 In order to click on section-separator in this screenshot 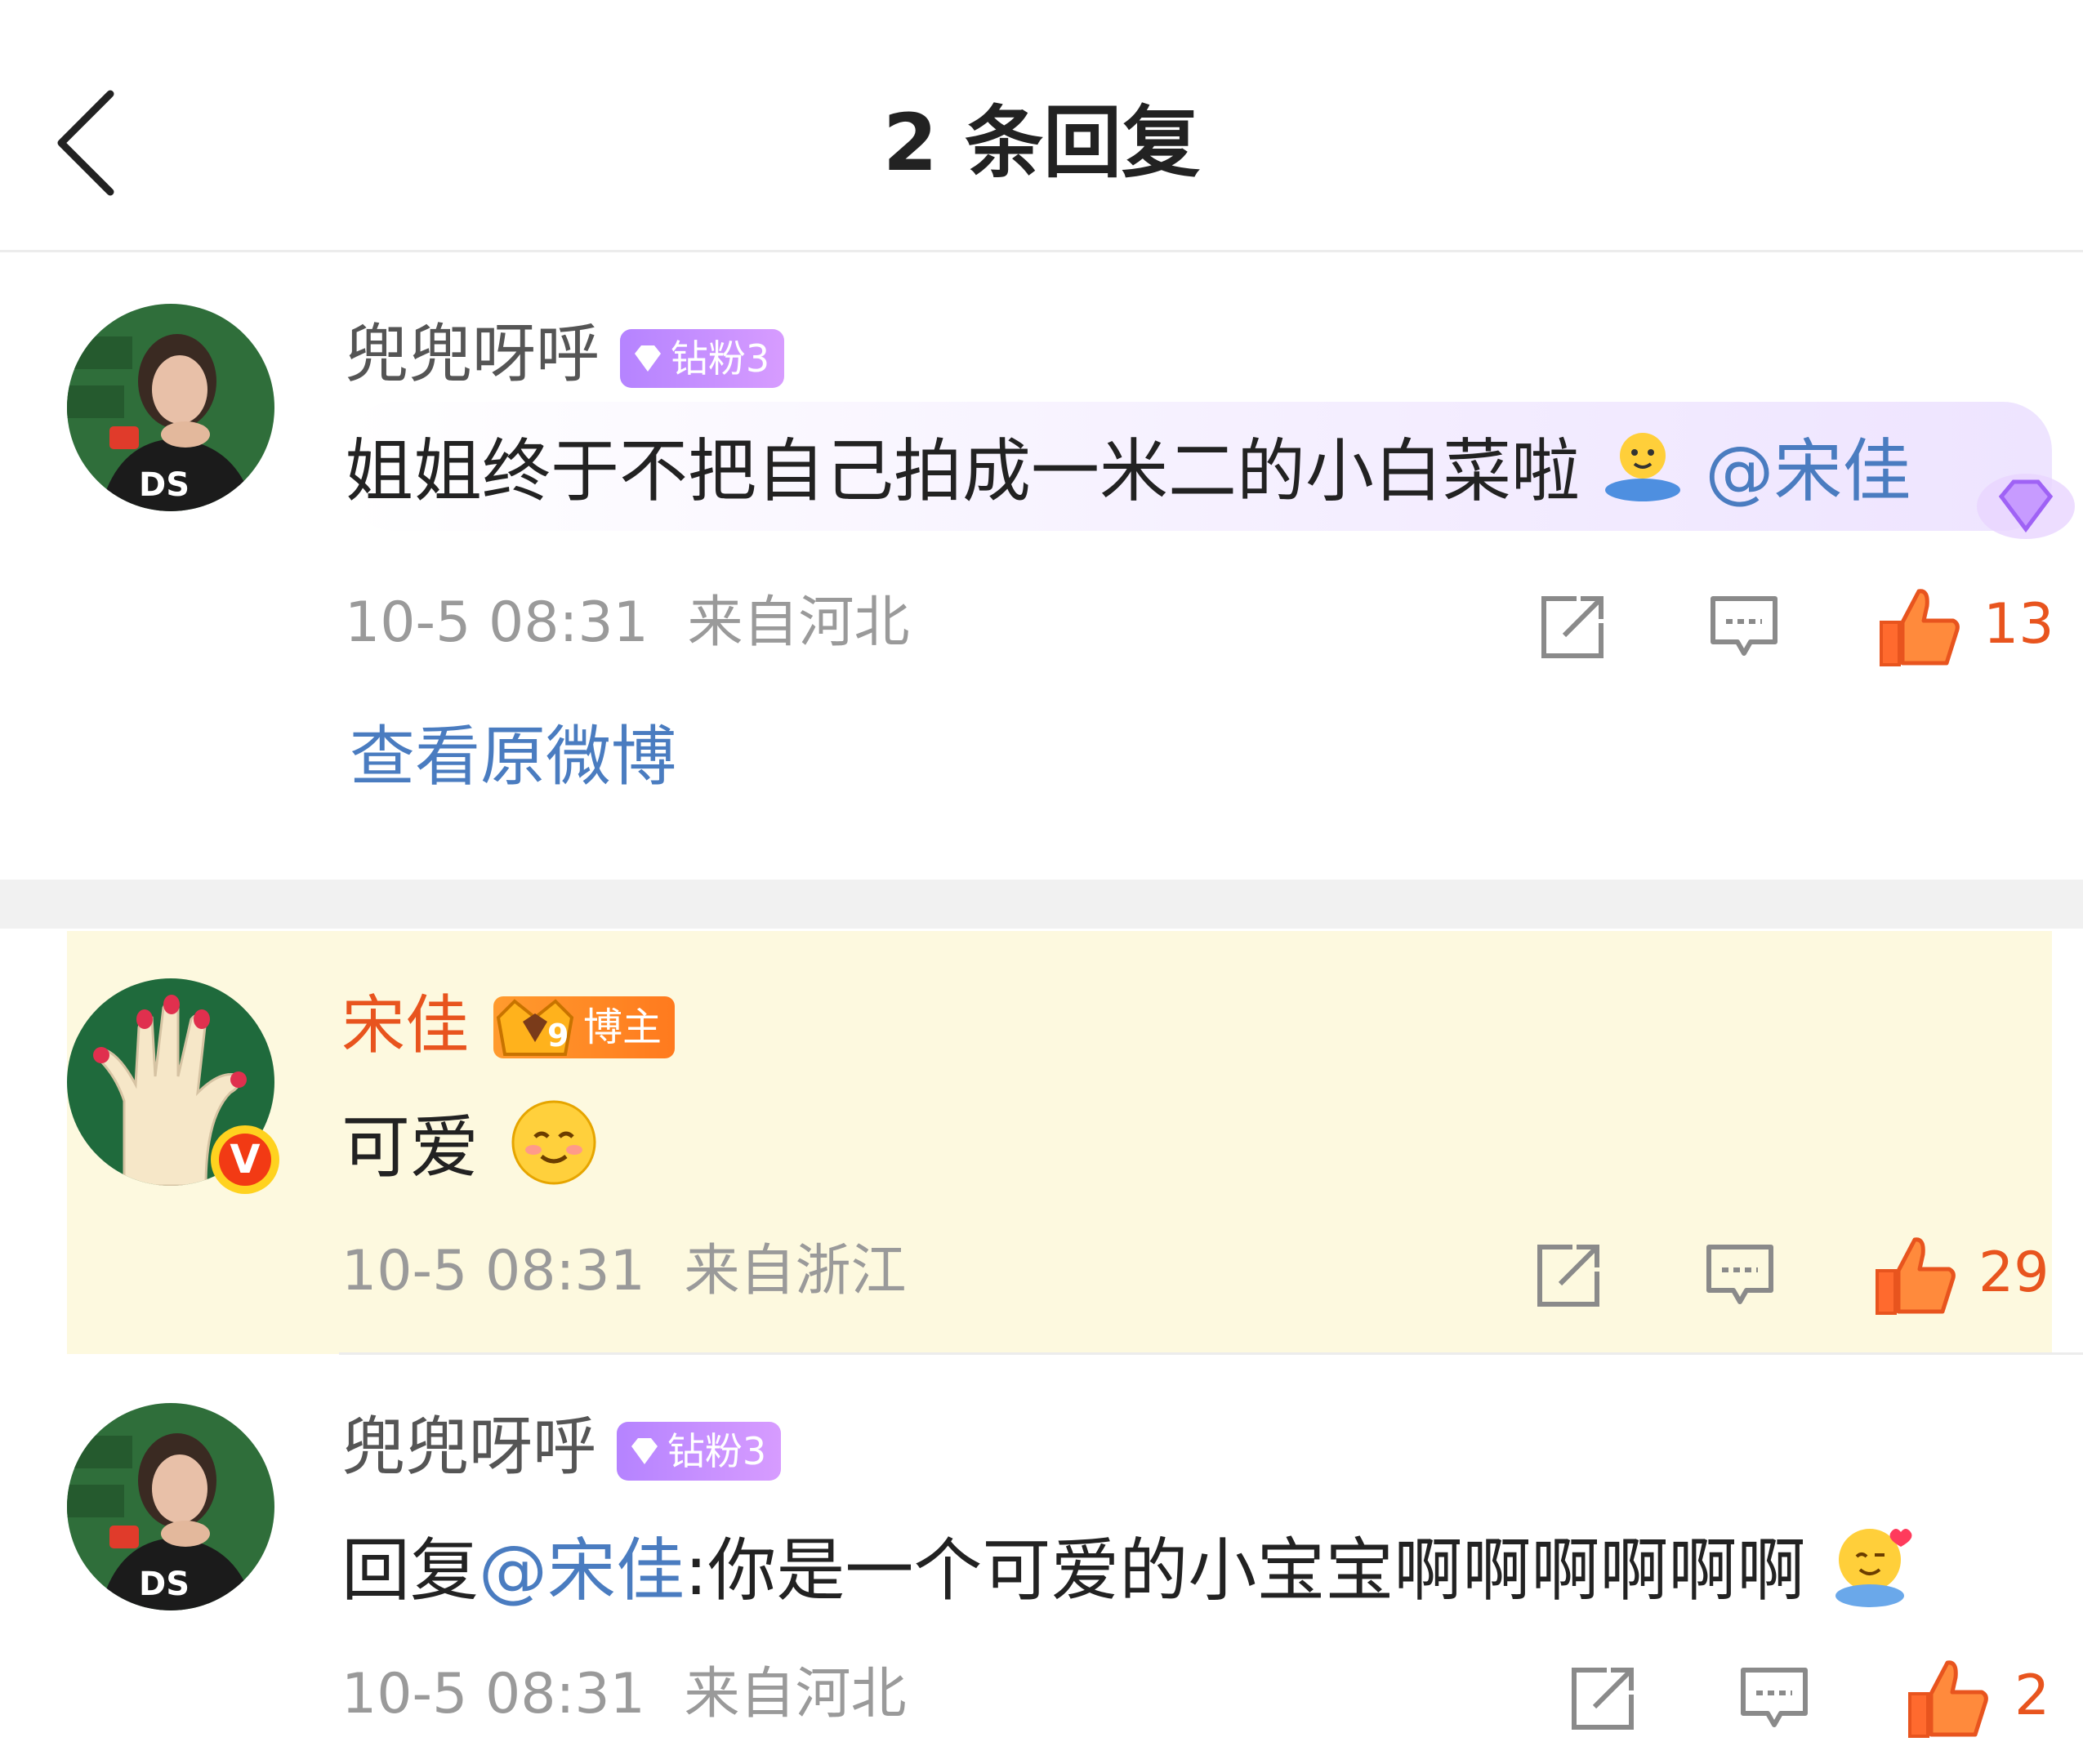, I will do `click(1041, 905)`.